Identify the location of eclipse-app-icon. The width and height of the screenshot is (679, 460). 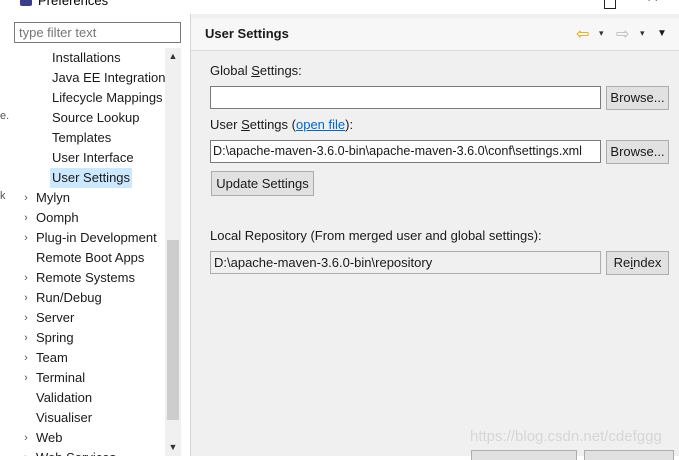
(26, 3).